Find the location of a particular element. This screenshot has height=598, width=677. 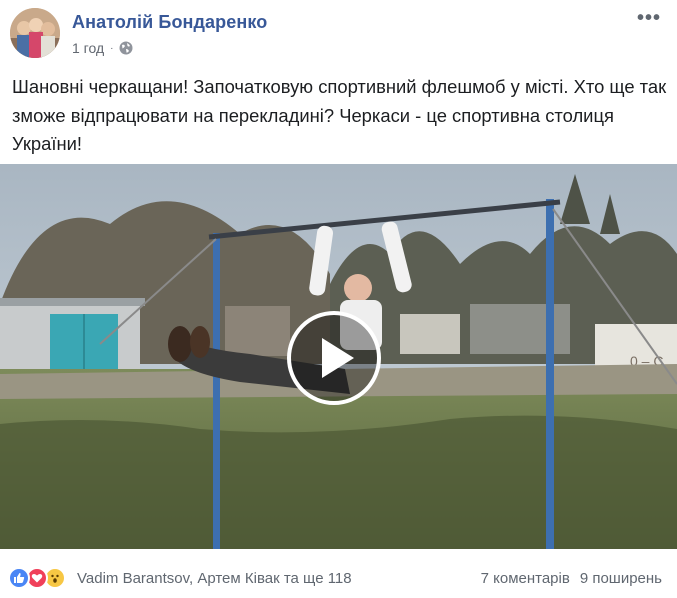

author-name: Анатолій Бондаренко is located at coordinates (169, 22).